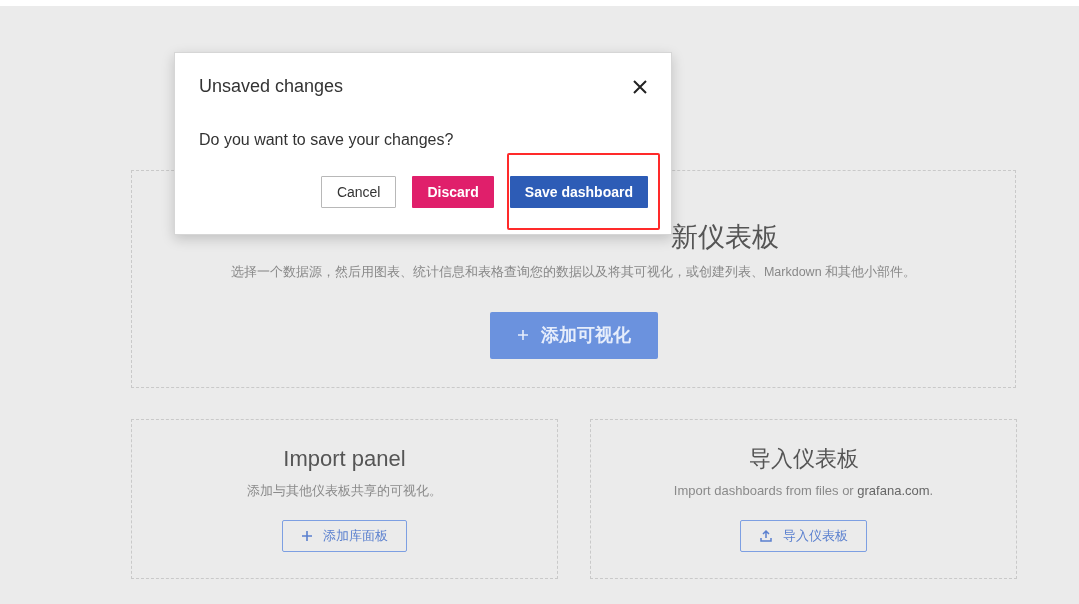 This screenshot has width=1079, height=604. Describe the element at coordinates (326, 140) in the screenshot. I see `dialog-message: Do you want to save your changes?` at that location.